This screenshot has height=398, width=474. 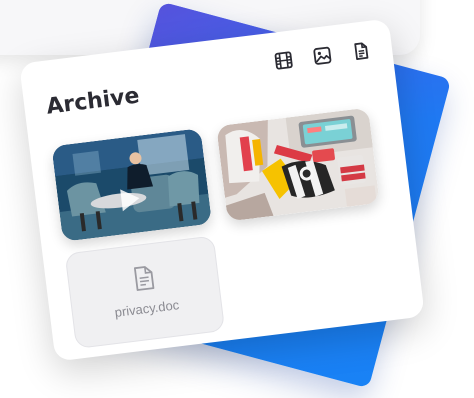 I want to click on video-thumbnail, so click(x=132, y=185).